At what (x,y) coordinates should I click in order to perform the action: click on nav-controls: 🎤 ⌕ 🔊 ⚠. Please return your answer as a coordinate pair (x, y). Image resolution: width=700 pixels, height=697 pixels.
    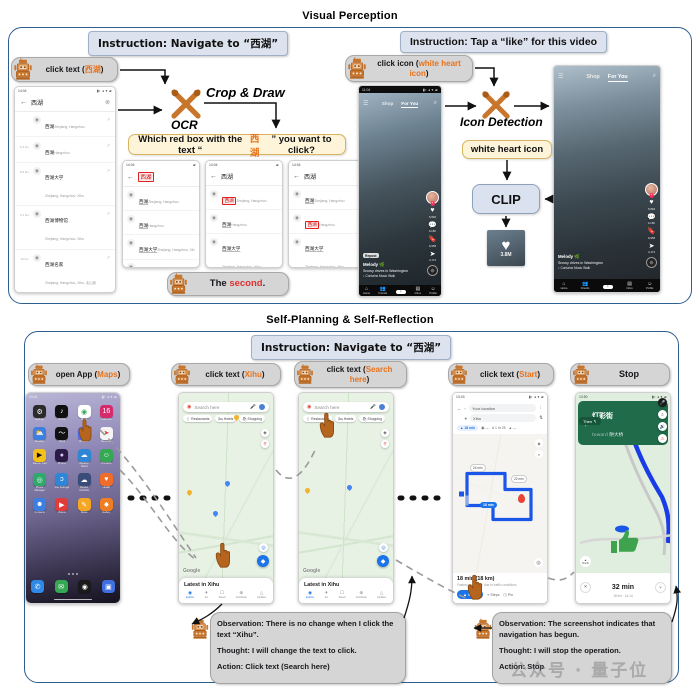
    Looking at the image, I should click on (662, 420).